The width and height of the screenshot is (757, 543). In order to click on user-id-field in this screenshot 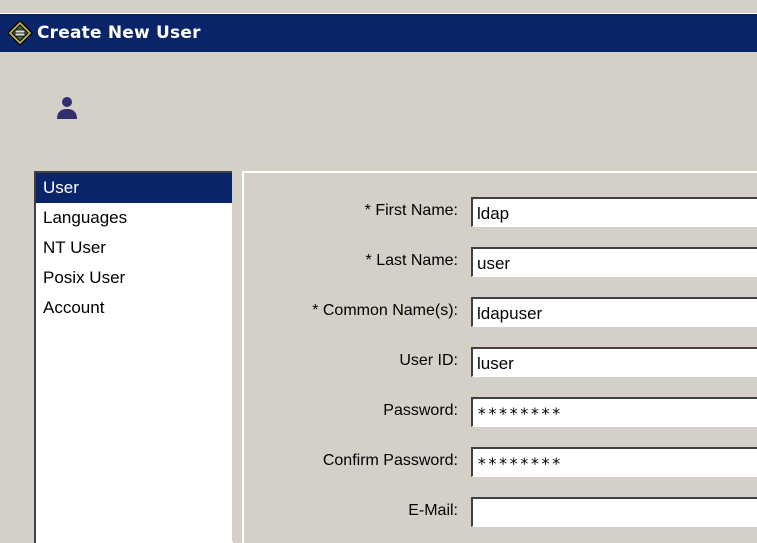, I will do `click(614, 362)`.